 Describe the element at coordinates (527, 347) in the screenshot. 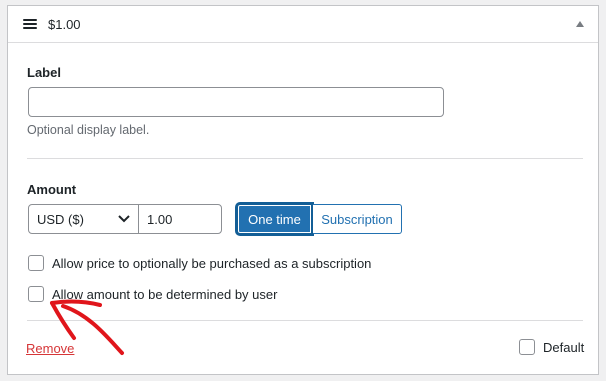

I see `default-checkbox` at that location.